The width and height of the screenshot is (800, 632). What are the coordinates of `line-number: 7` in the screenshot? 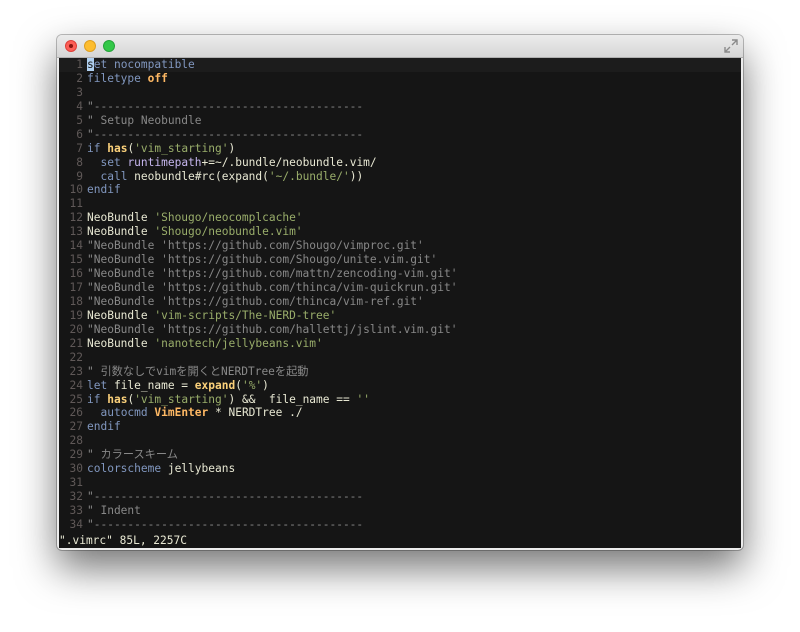 It's located at (79, 148).